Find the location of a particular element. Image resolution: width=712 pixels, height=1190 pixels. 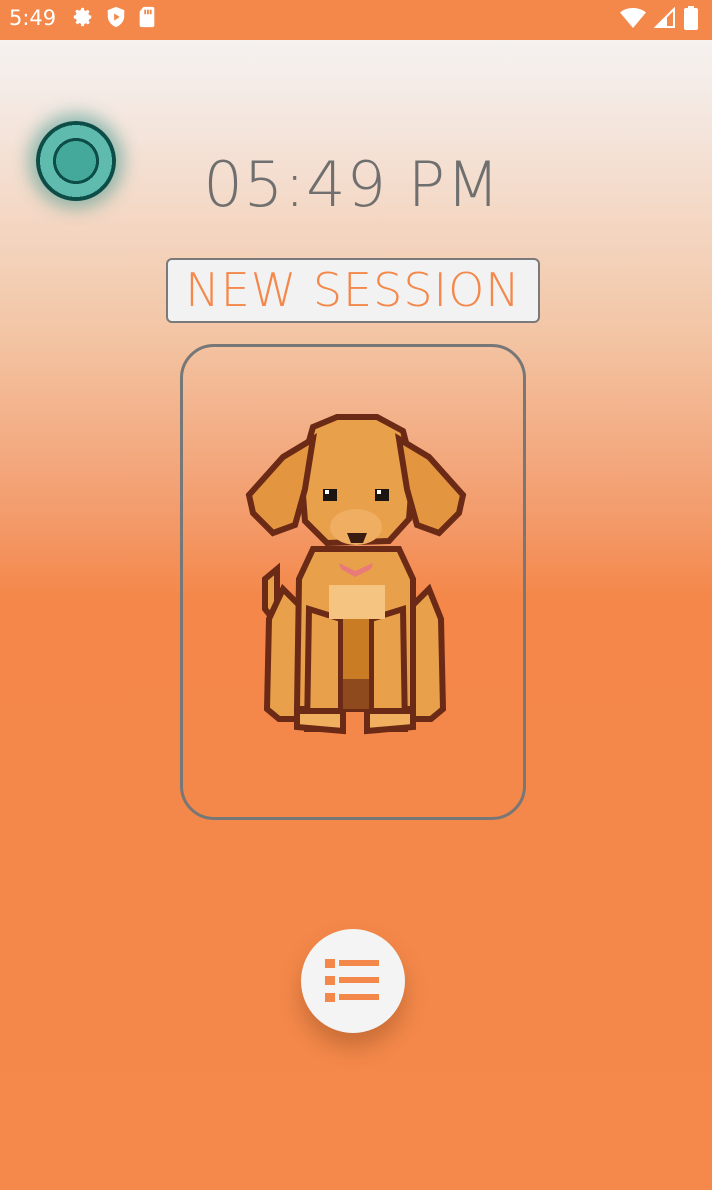

status-bar: 5:49 is located at coordinates (356, 20).